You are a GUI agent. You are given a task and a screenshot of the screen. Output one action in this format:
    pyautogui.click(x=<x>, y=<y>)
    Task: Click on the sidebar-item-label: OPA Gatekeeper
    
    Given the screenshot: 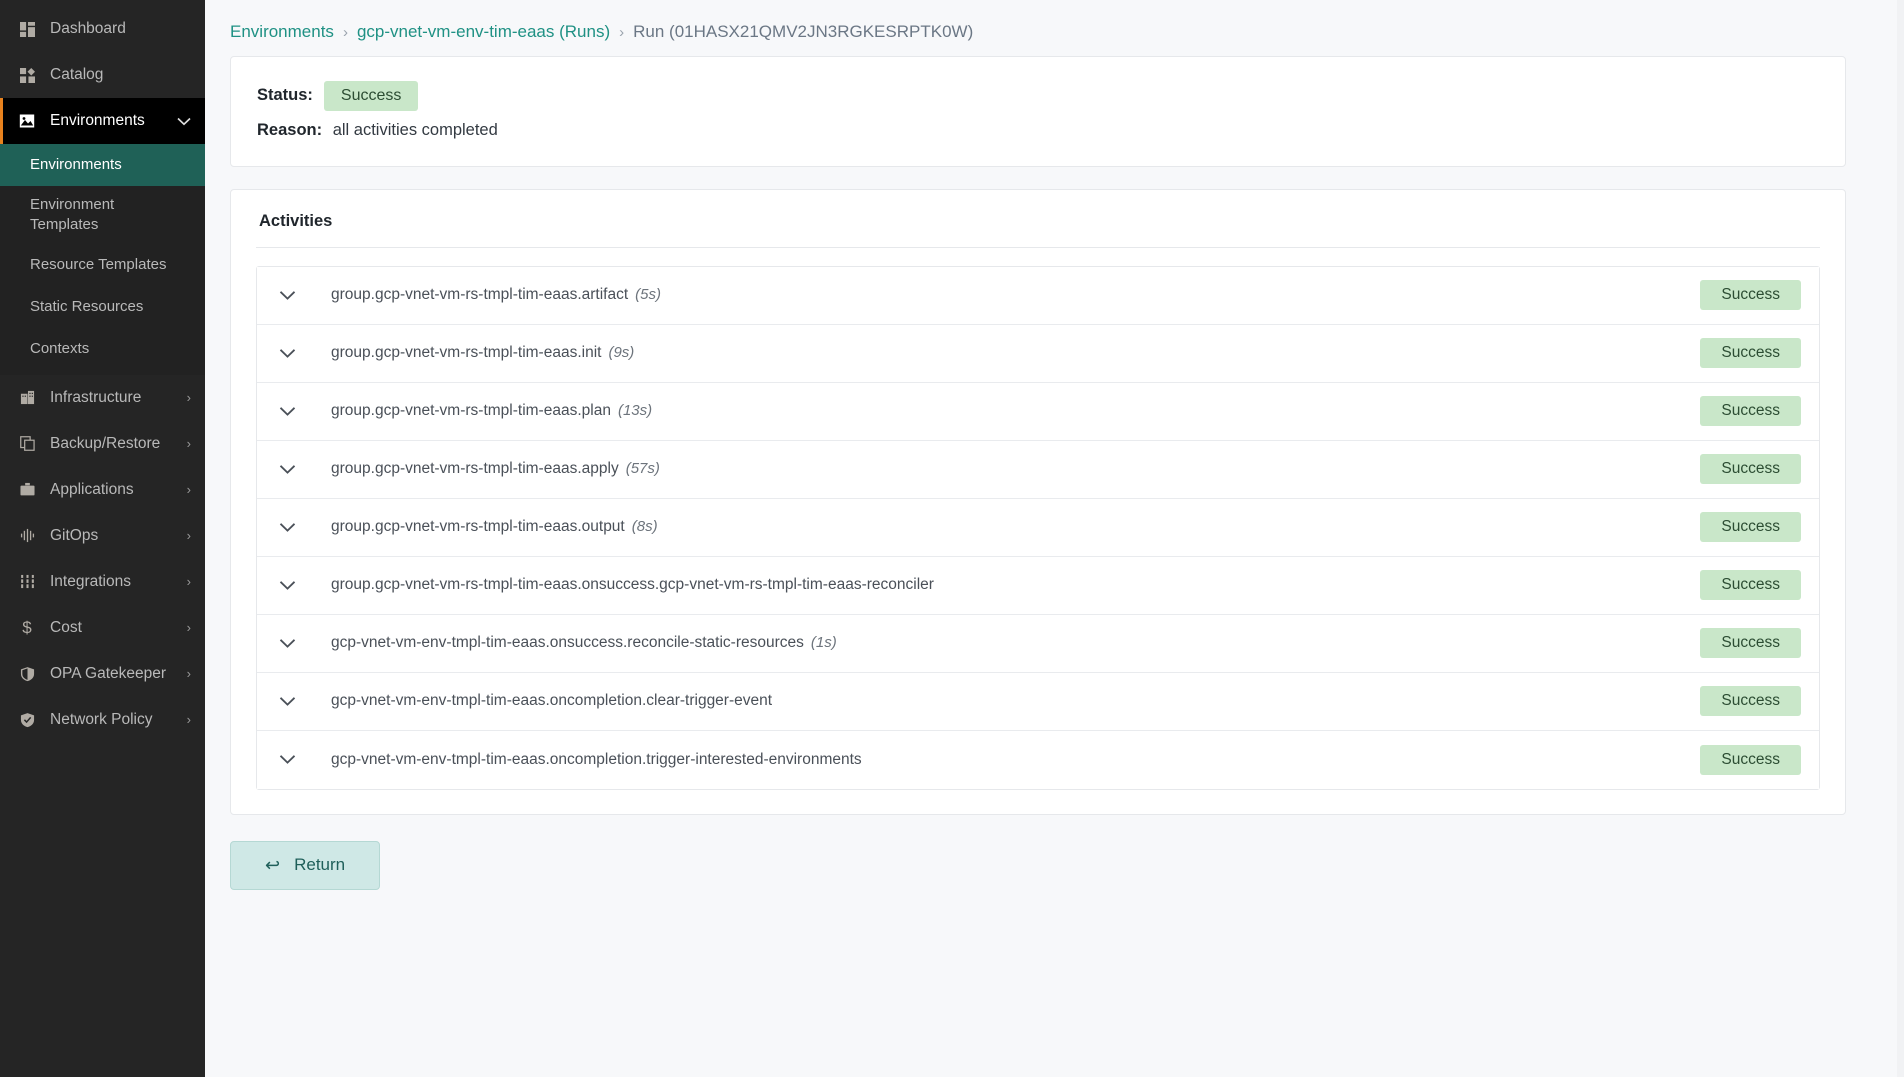 What is the action you would take?
    pyautogui.click(x=108, y=673)
    